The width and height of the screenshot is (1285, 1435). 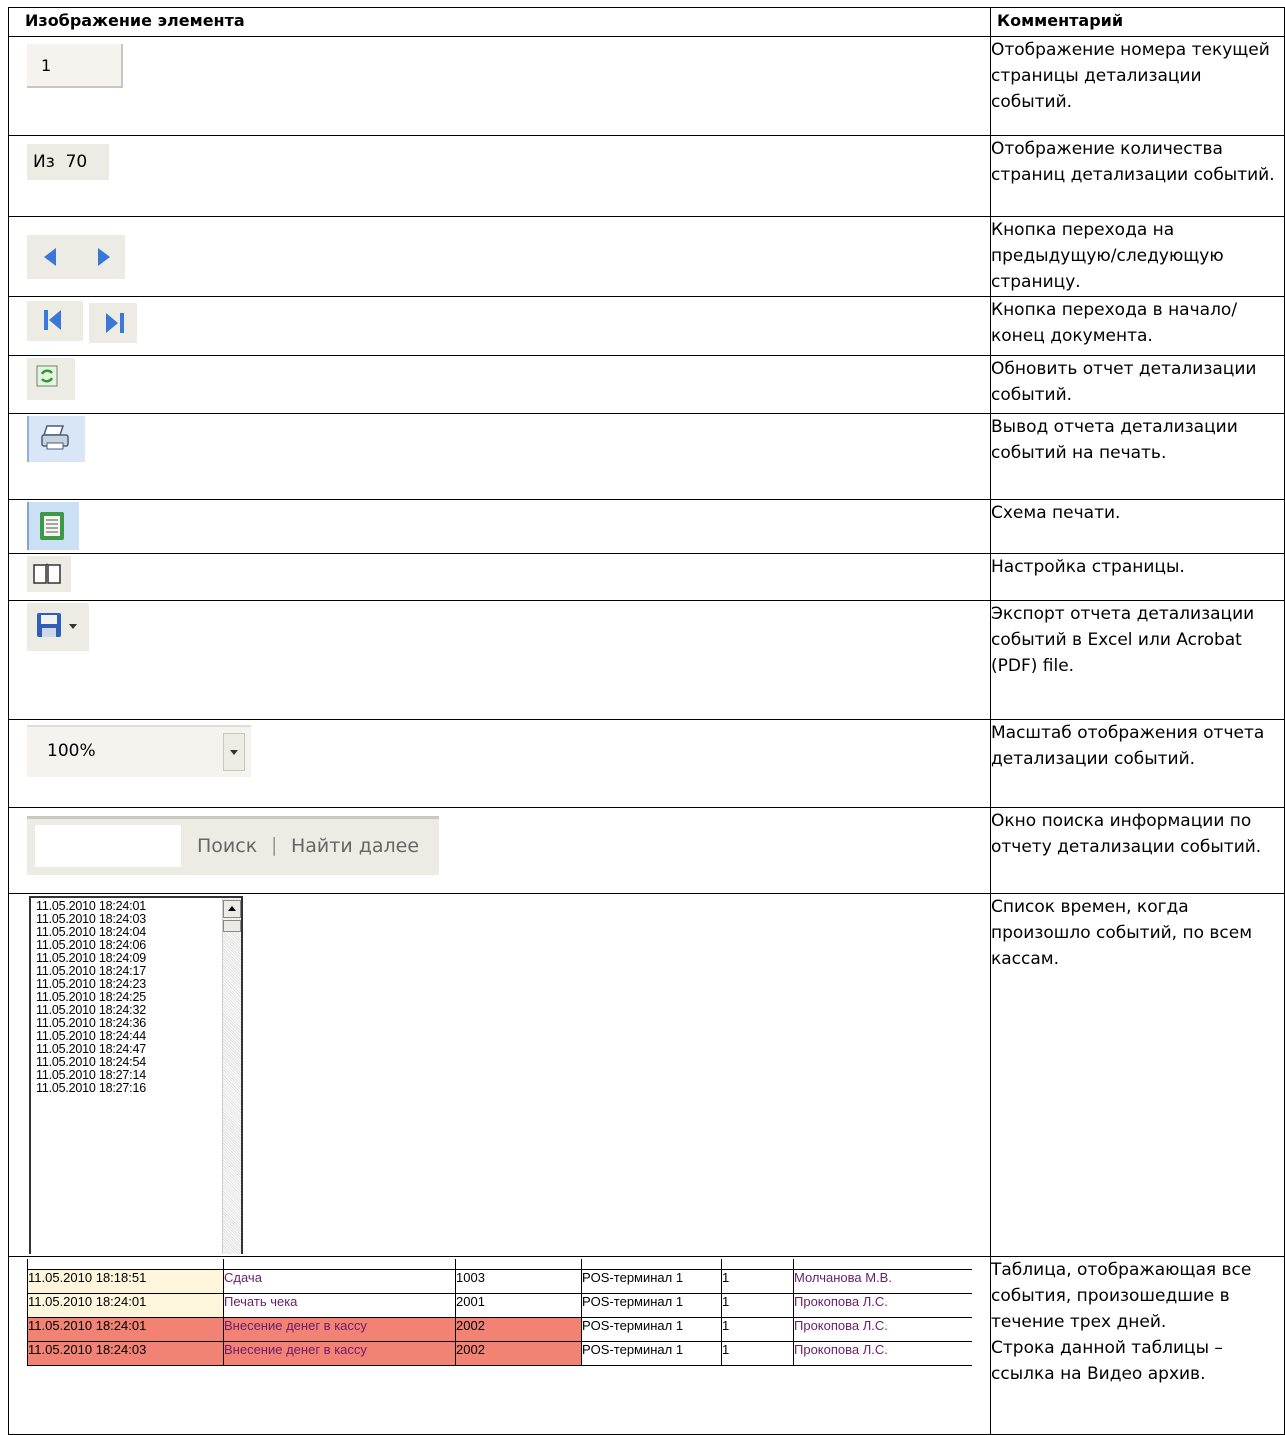 I want to click on comment-cell: Обновить отчет детализации событий., so click(x=1137, y=384).